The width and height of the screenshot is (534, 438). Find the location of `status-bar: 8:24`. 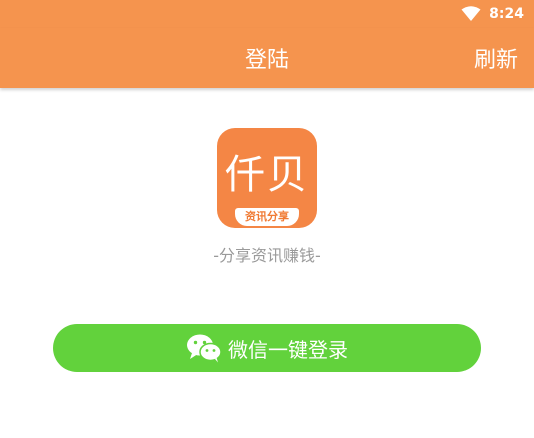

status-bar: 8:24 is located at coordinates (267, 14).